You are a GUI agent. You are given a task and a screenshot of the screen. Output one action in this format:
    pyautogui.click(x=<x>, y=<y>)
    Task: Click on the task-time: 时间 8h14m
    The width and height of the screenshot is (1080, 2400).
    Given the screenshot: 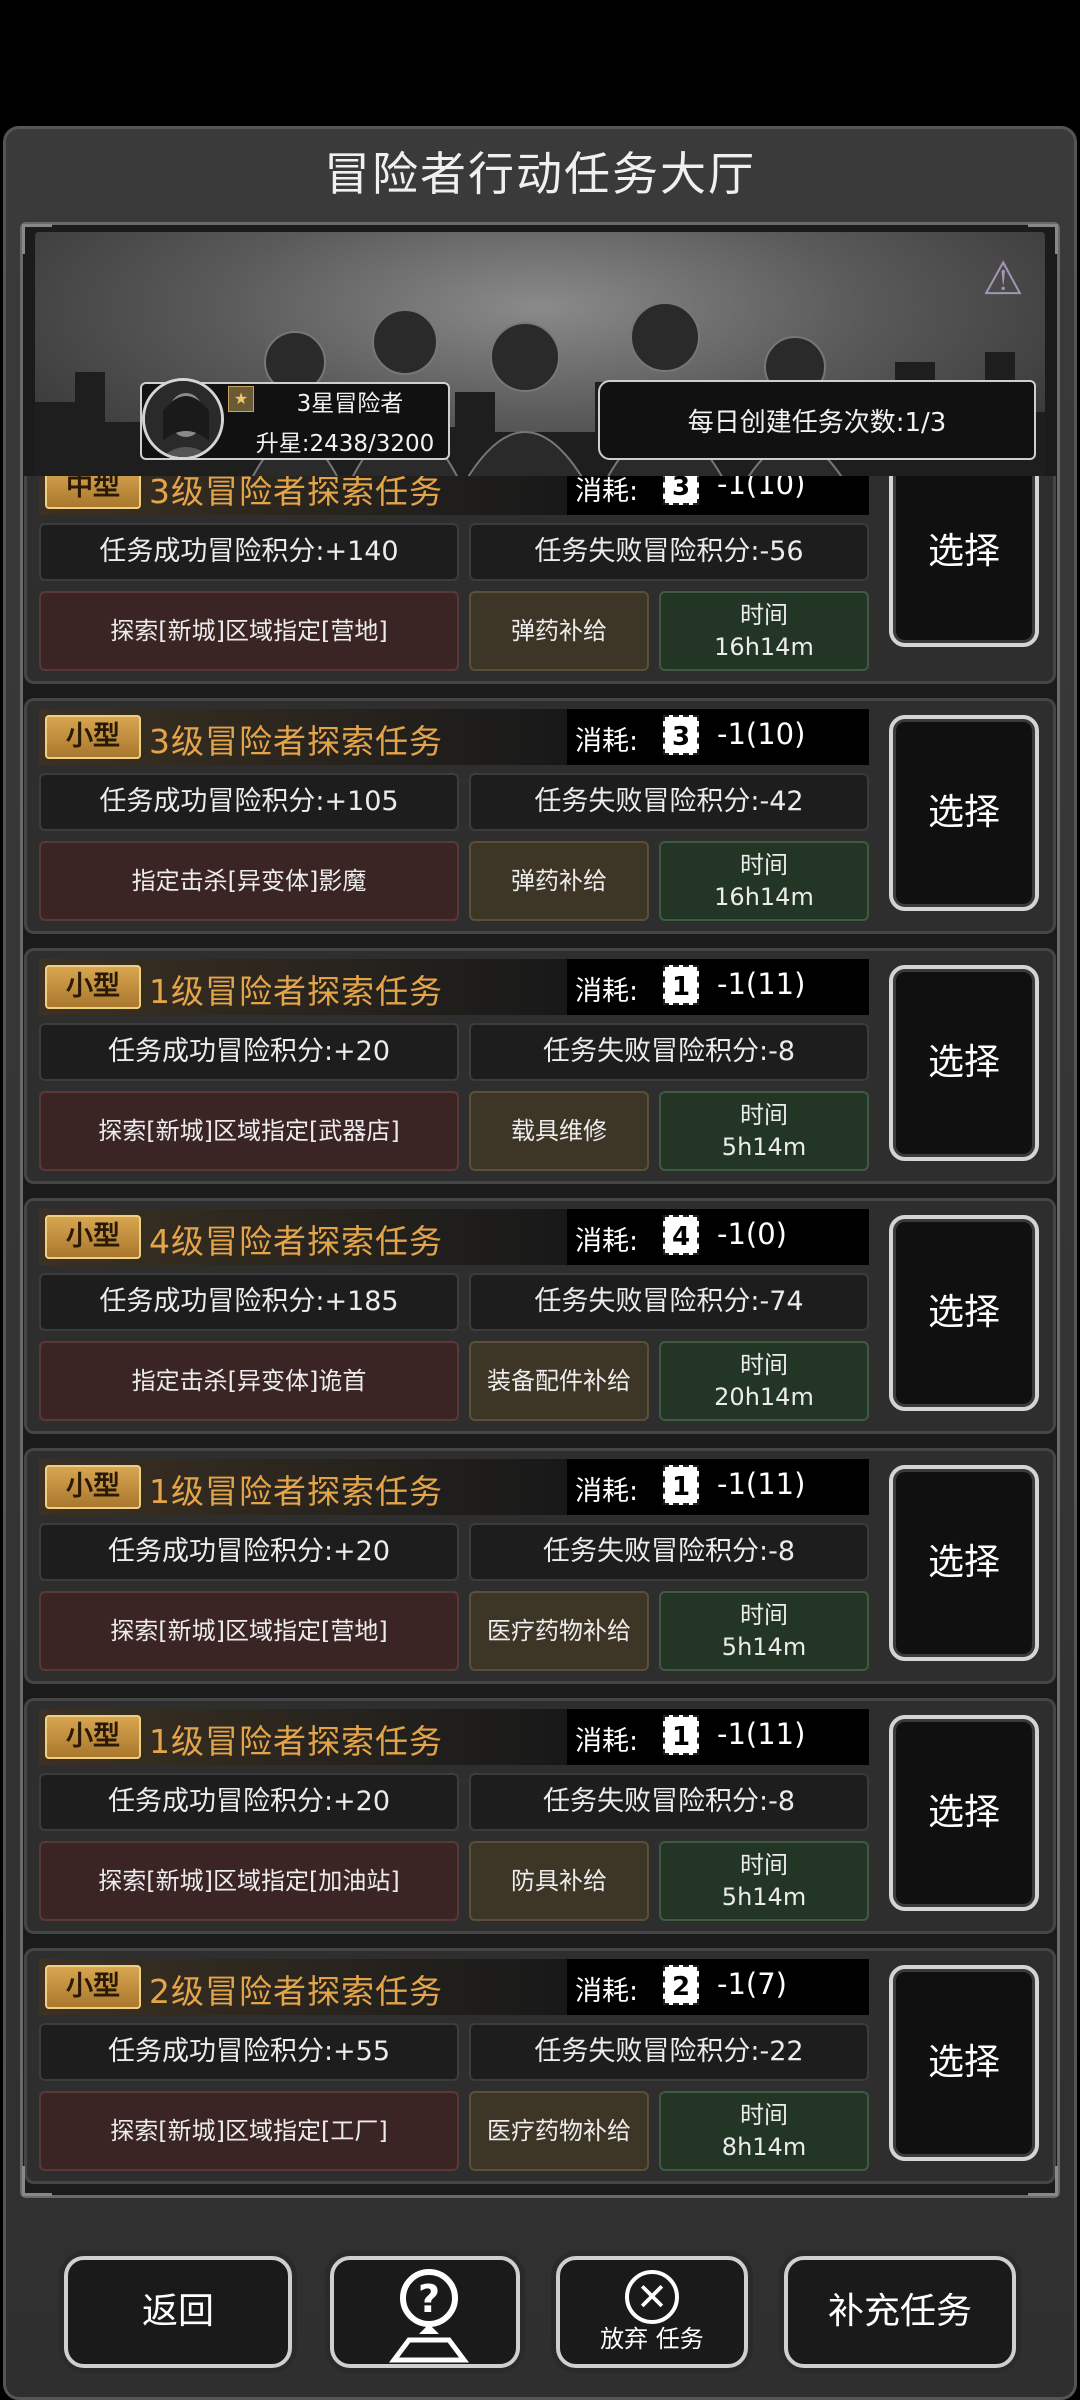 What is the action you would take?
    pyautogui.click(x=764, y=2131)
    